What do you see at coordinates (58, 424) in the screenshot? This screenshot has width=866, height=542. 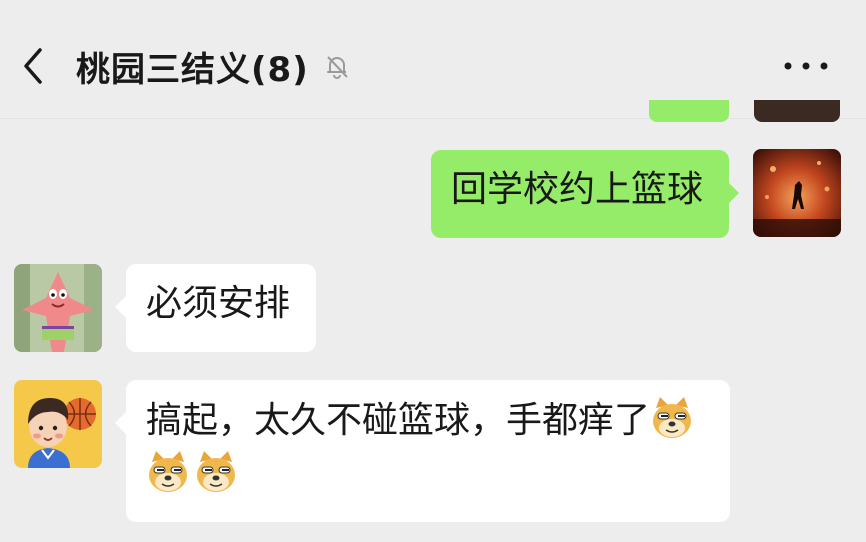 I see `basketball-boy-avatar` at bounding box center [58, 424].